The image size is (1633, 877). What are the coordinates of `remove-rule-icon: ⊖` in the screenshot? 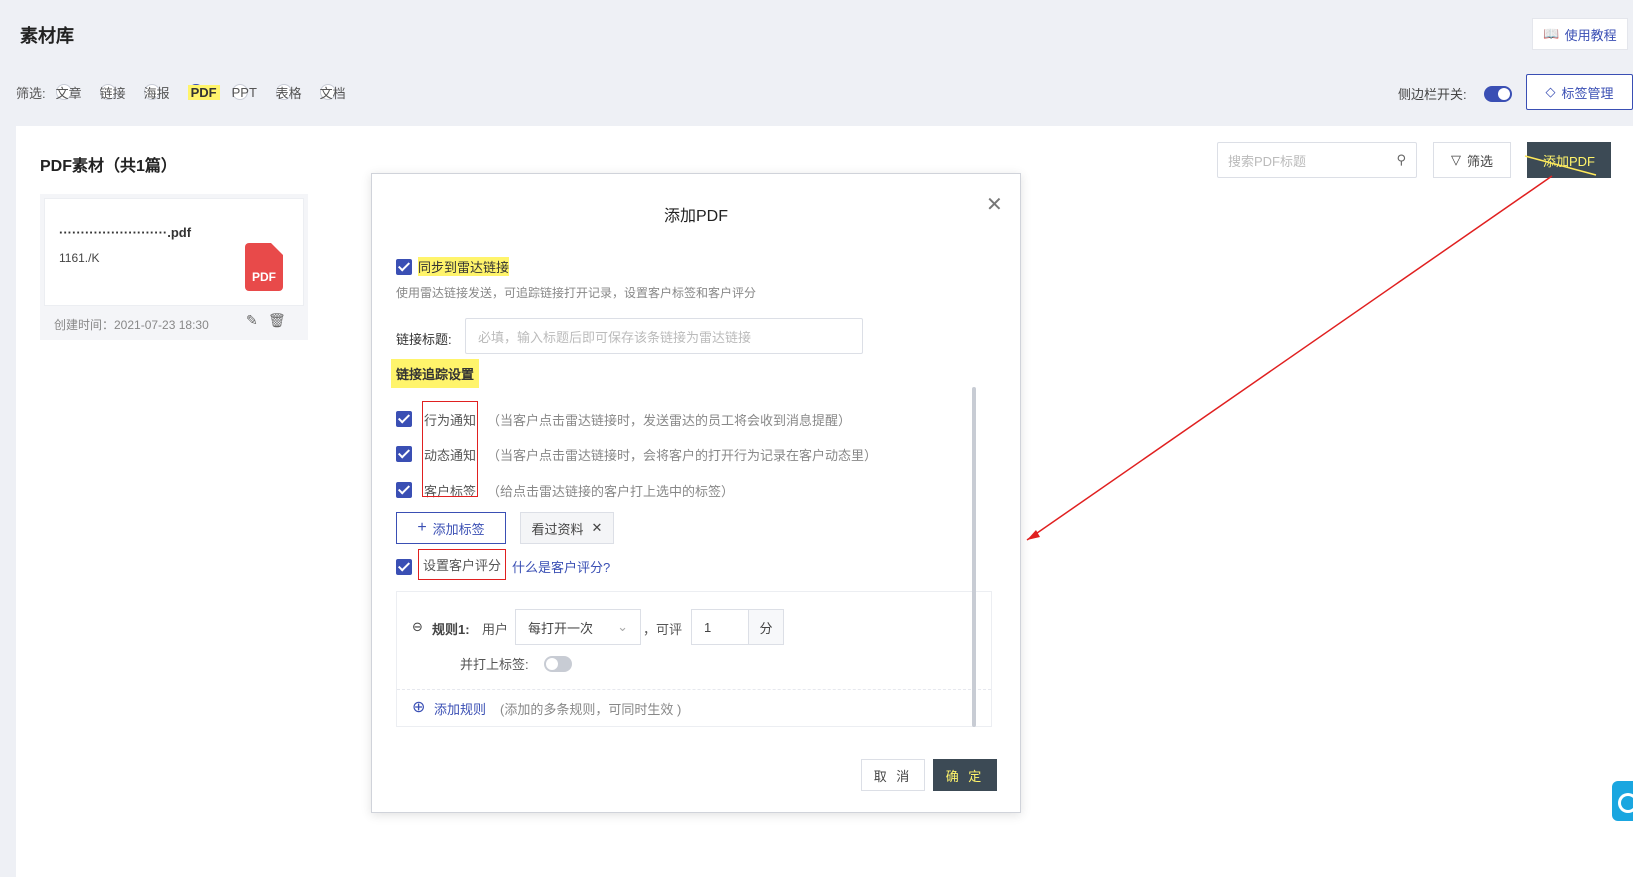 It's located at (417, 627).